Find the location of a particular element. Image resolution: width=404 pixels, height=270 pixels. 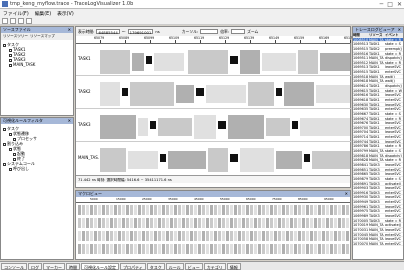

time-to-field: 179691001 is located at coordinates (140, 32).